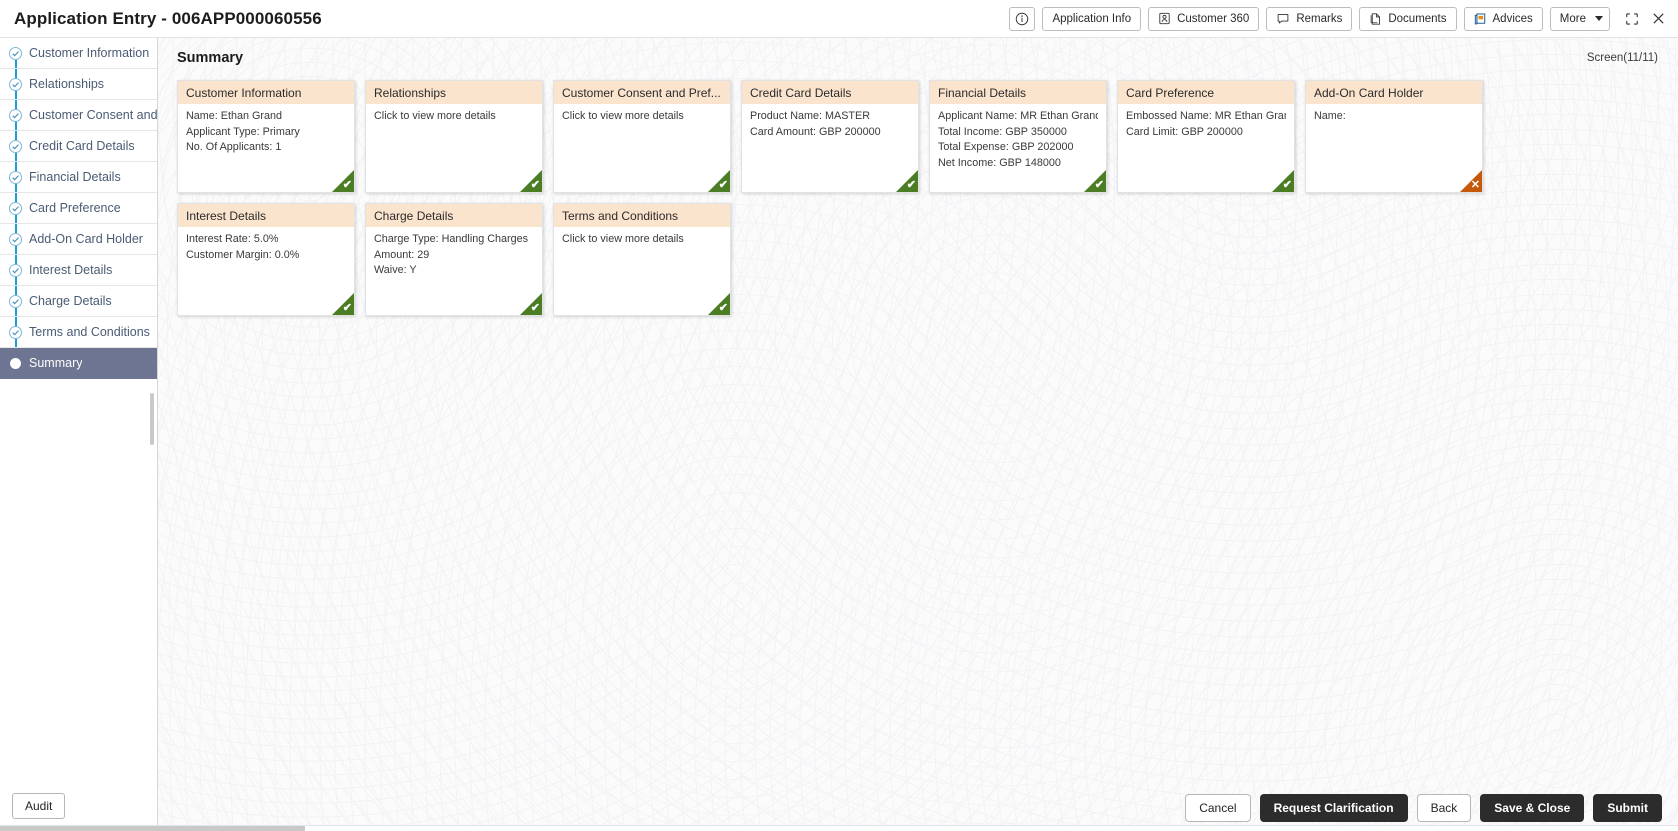  I want to click on remarks-label: Remarks, so click(1319, 18).